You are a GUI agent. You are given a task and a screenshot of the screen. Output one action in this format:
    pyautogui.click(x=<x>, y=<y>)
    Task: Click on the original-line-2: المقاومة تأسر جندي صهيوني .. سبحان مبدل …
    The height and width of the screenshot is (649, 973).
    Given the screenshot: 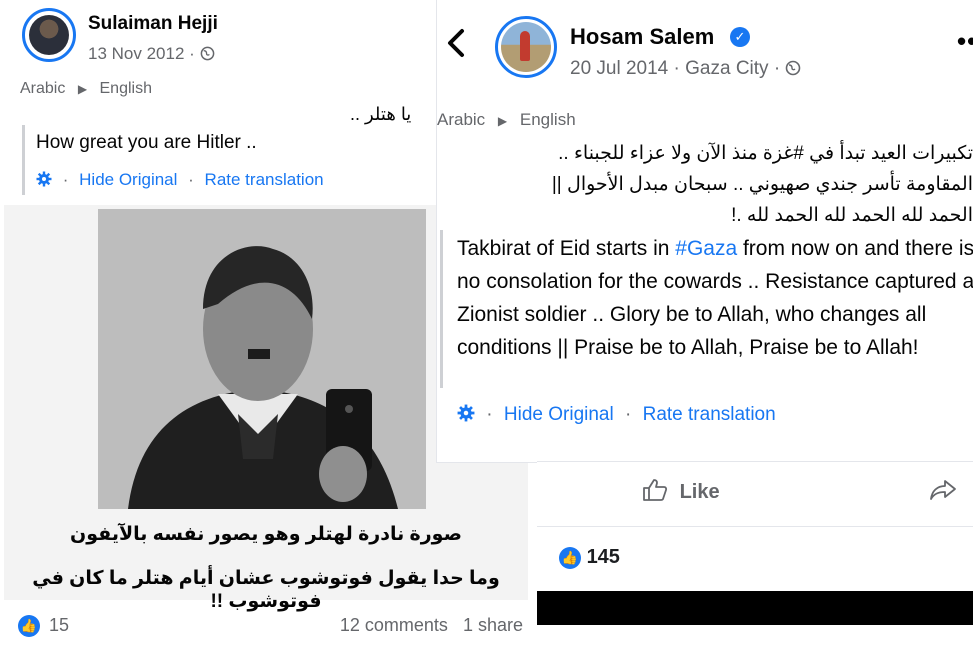 What is the action you would take?
    pyautogui.click(x=762, y=184)
    